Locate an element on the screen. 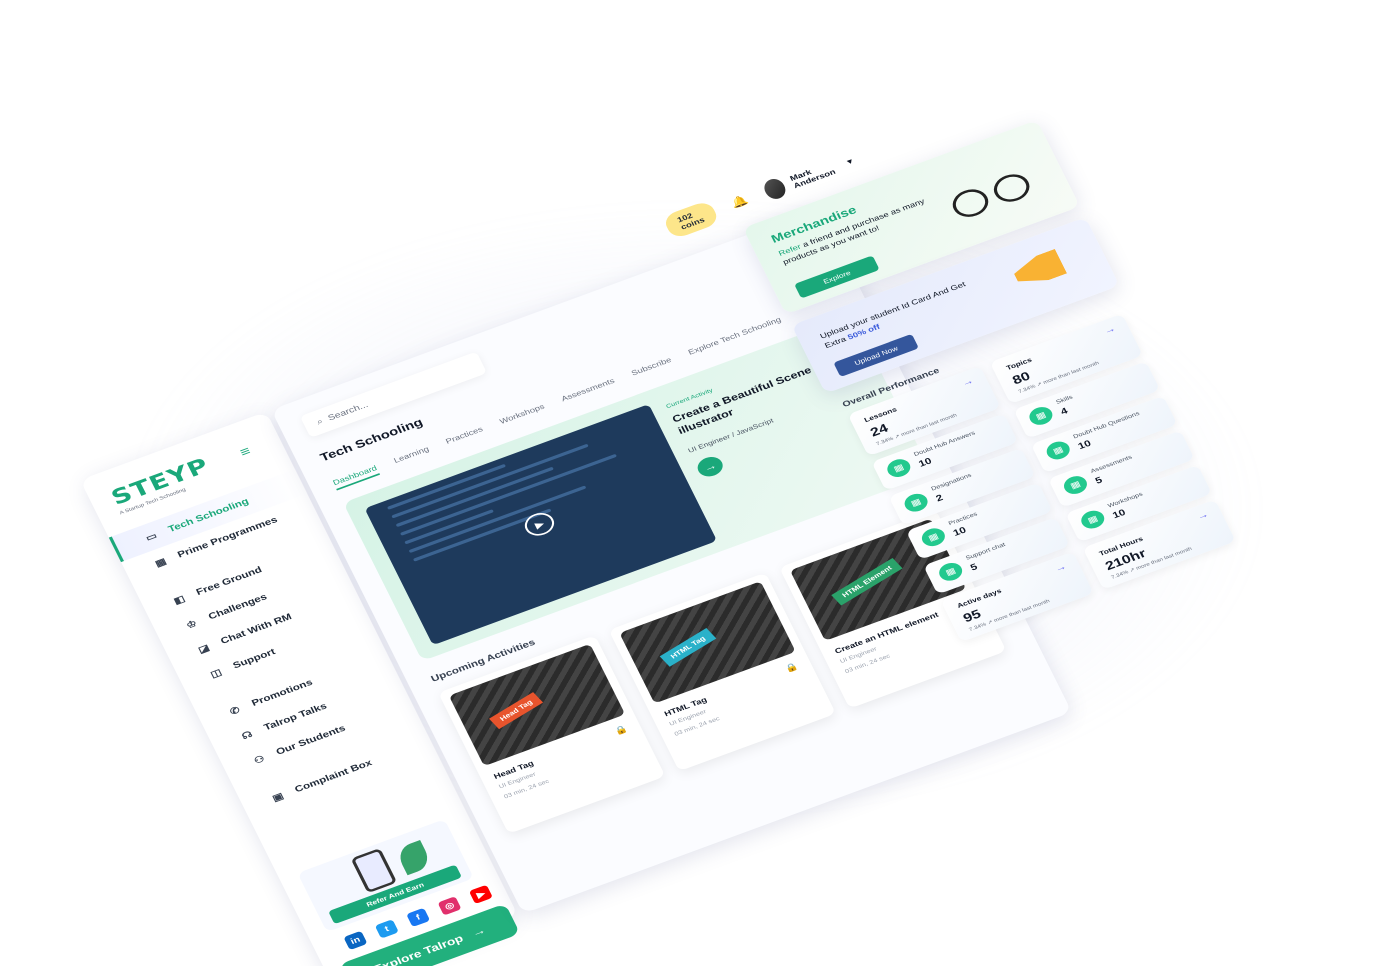 The width and height of the screenshot is (1373, 966). activity-thumbnail: HTML Tag is located at coordinates (707, 642).